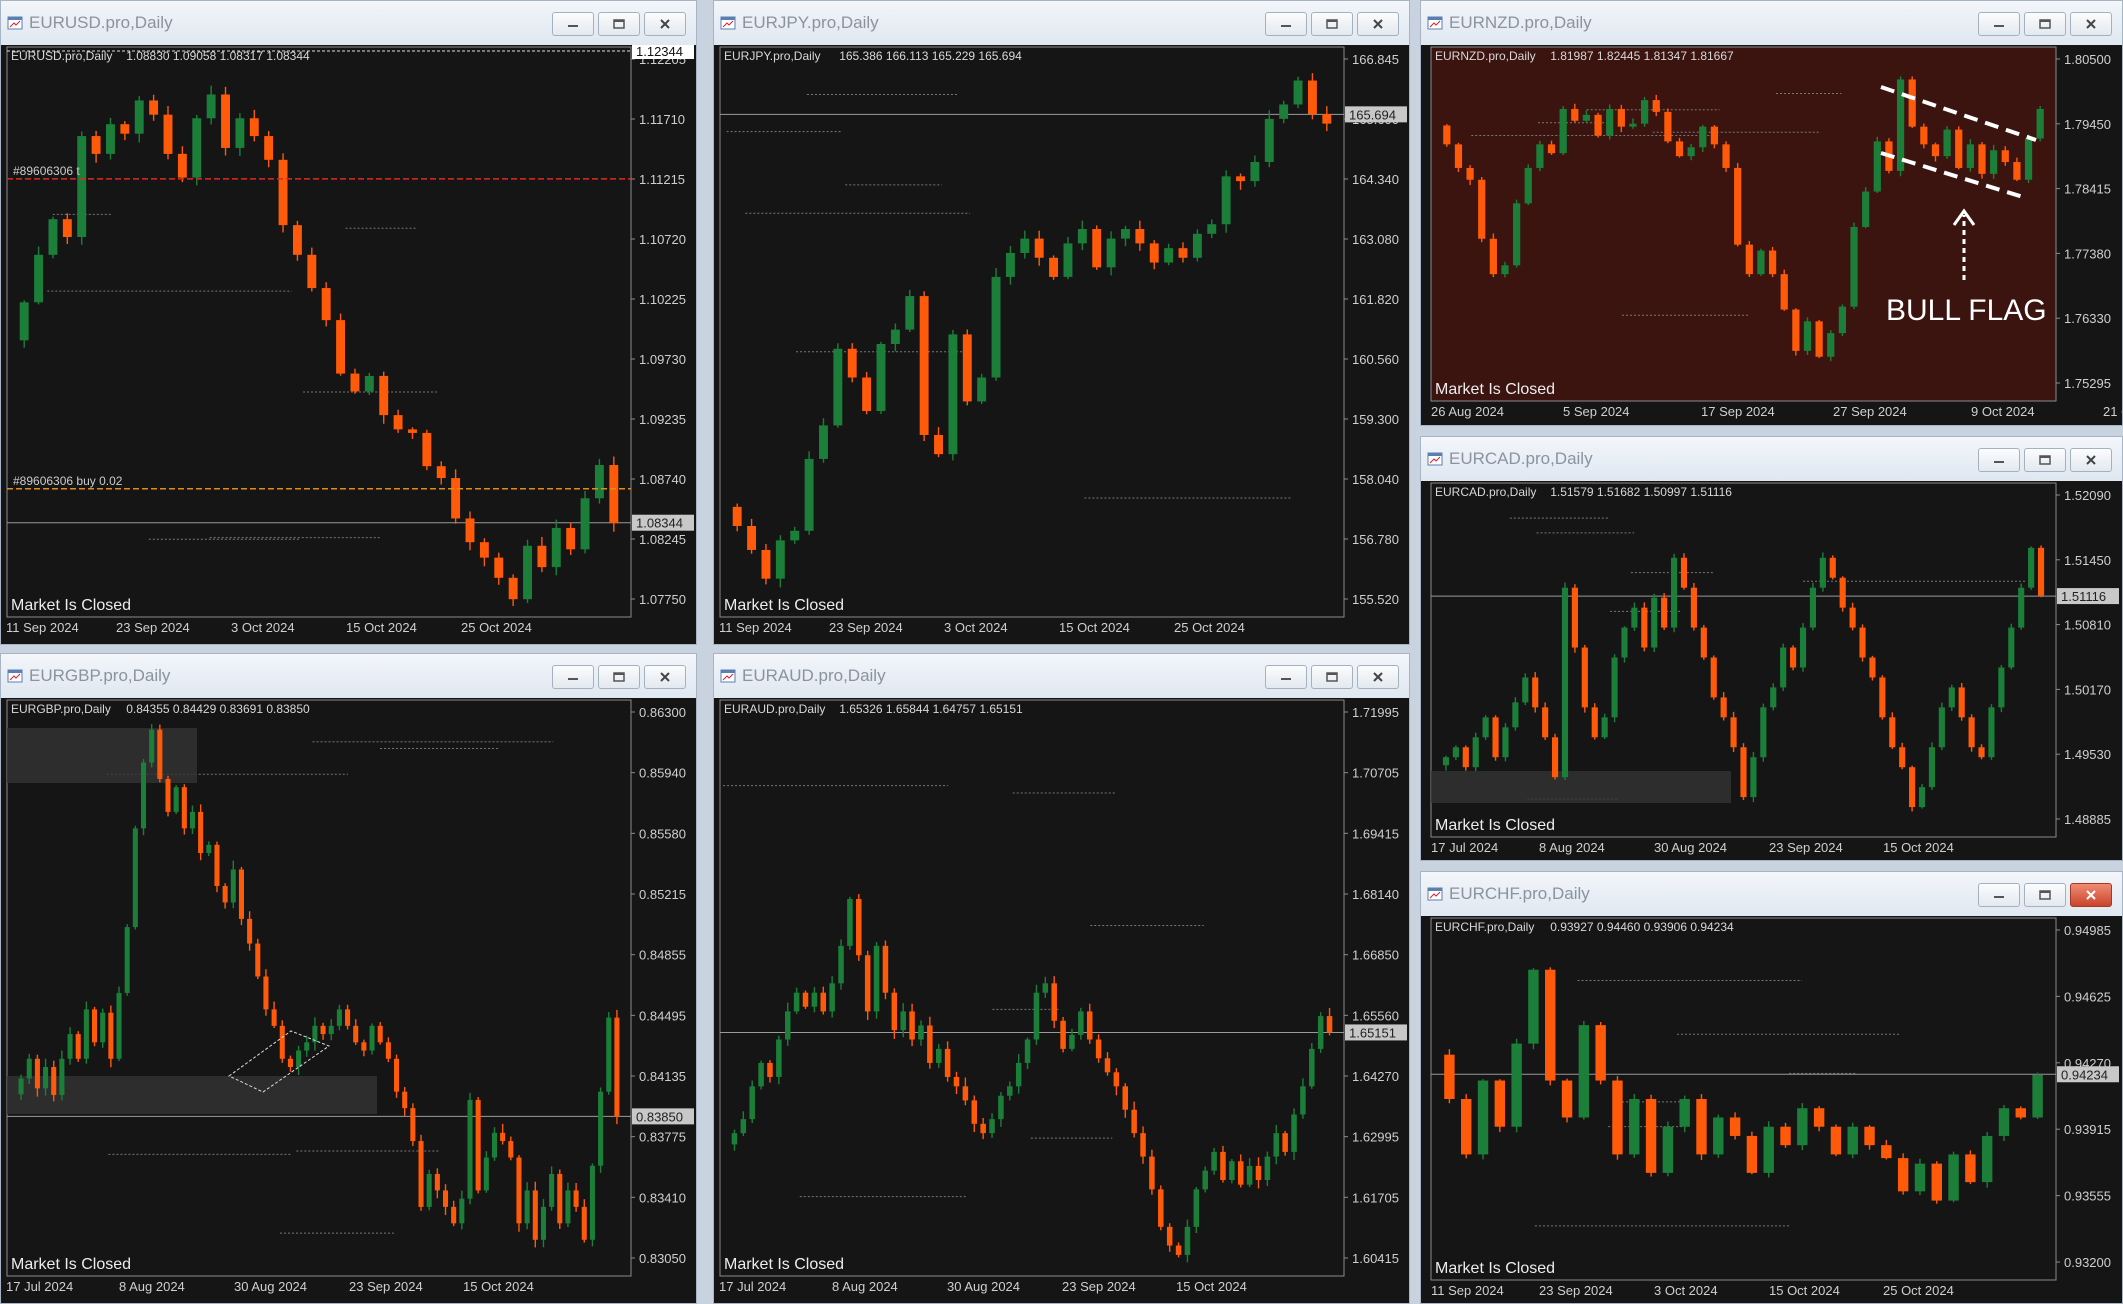 The height and width of the screenshot is (1304, 2123). What do you see at coordinates (1771, 459) in the screenshot?
I see `window-title-bar: EURCAD.pro,Daily` at bounding box center [1771, 459].